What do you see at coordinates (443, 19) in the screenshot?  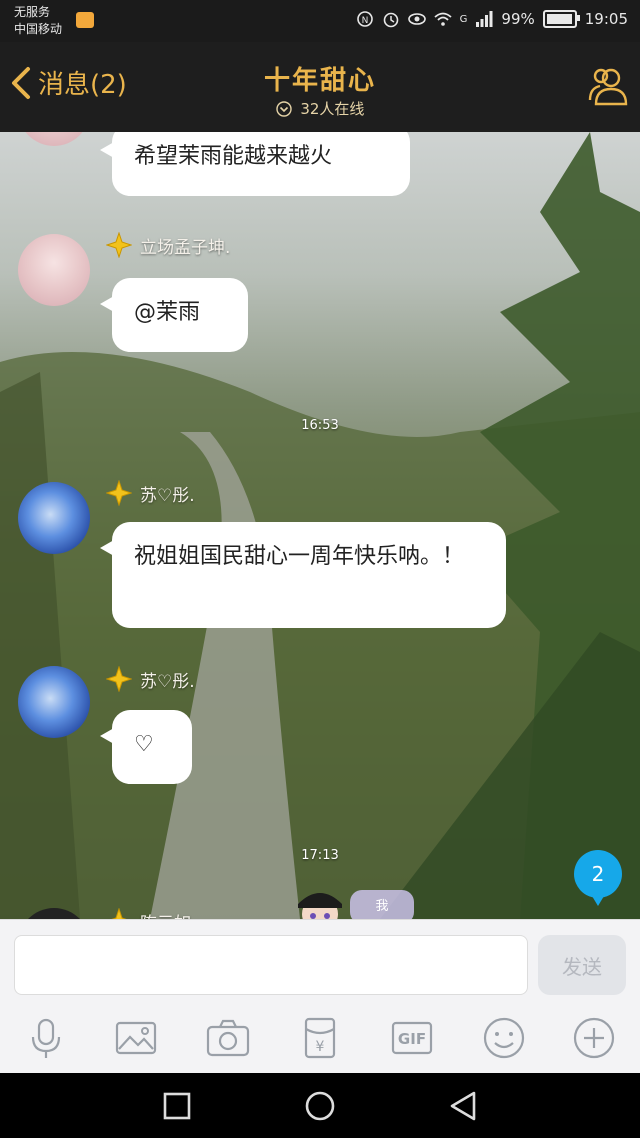 I see `wifi-icon` at bounding box center [443, 19].